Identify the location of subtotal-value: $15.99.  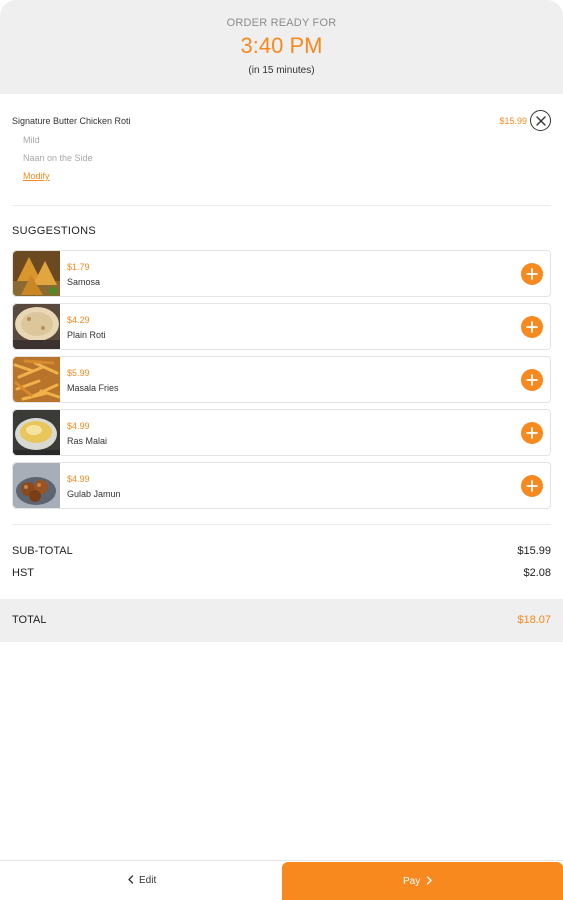
(534, 551).